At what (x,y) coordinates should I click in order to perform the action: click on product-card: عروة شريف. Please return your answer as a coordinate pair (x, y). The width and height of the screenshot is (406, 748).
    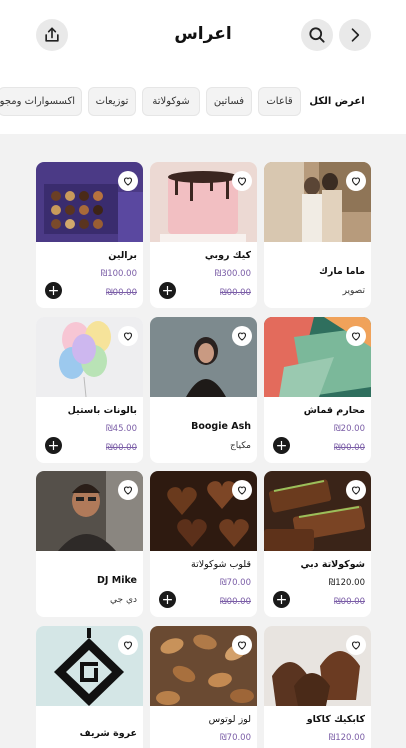
    Looking at the image, I should click on (89, 687).